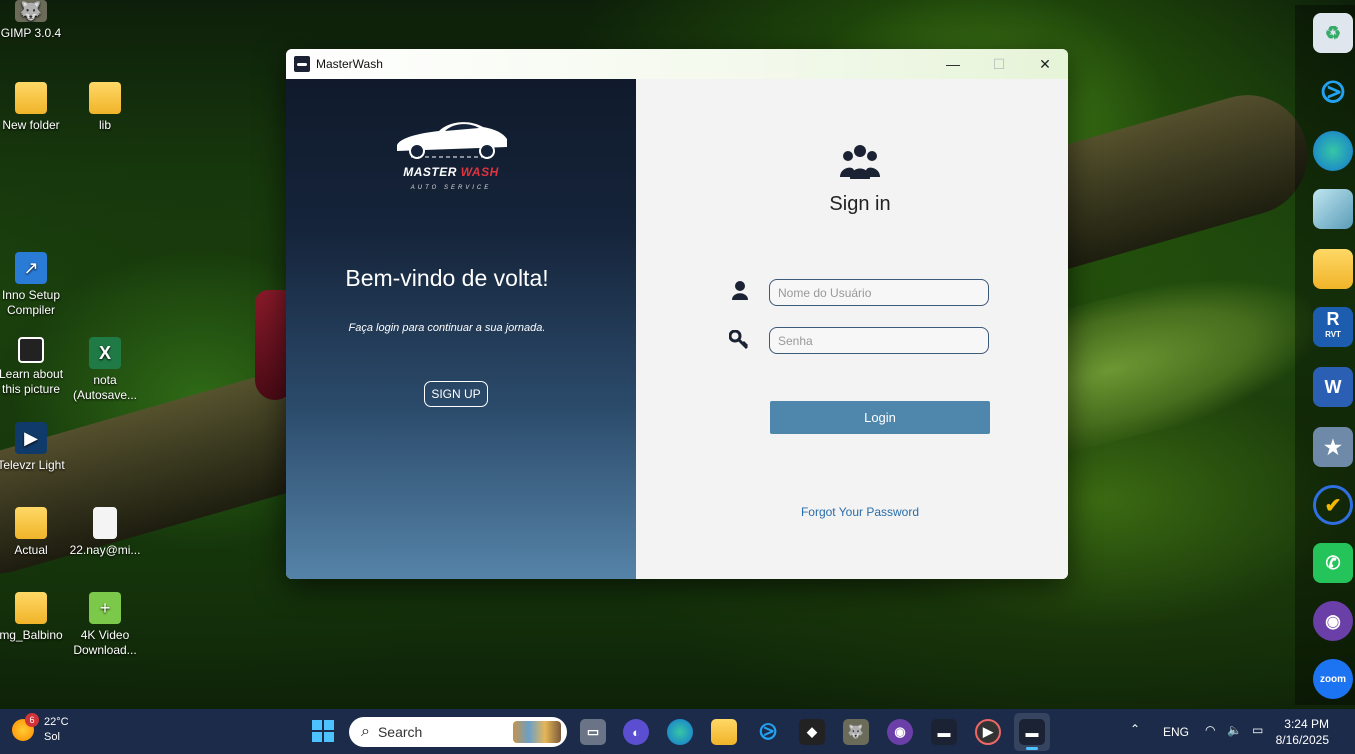 Image resolution: width=1355 pixels, height=754 pixels. Describe the element at coordinates (860, 162) in the screenshot. I see `users-group-icon` at that location.